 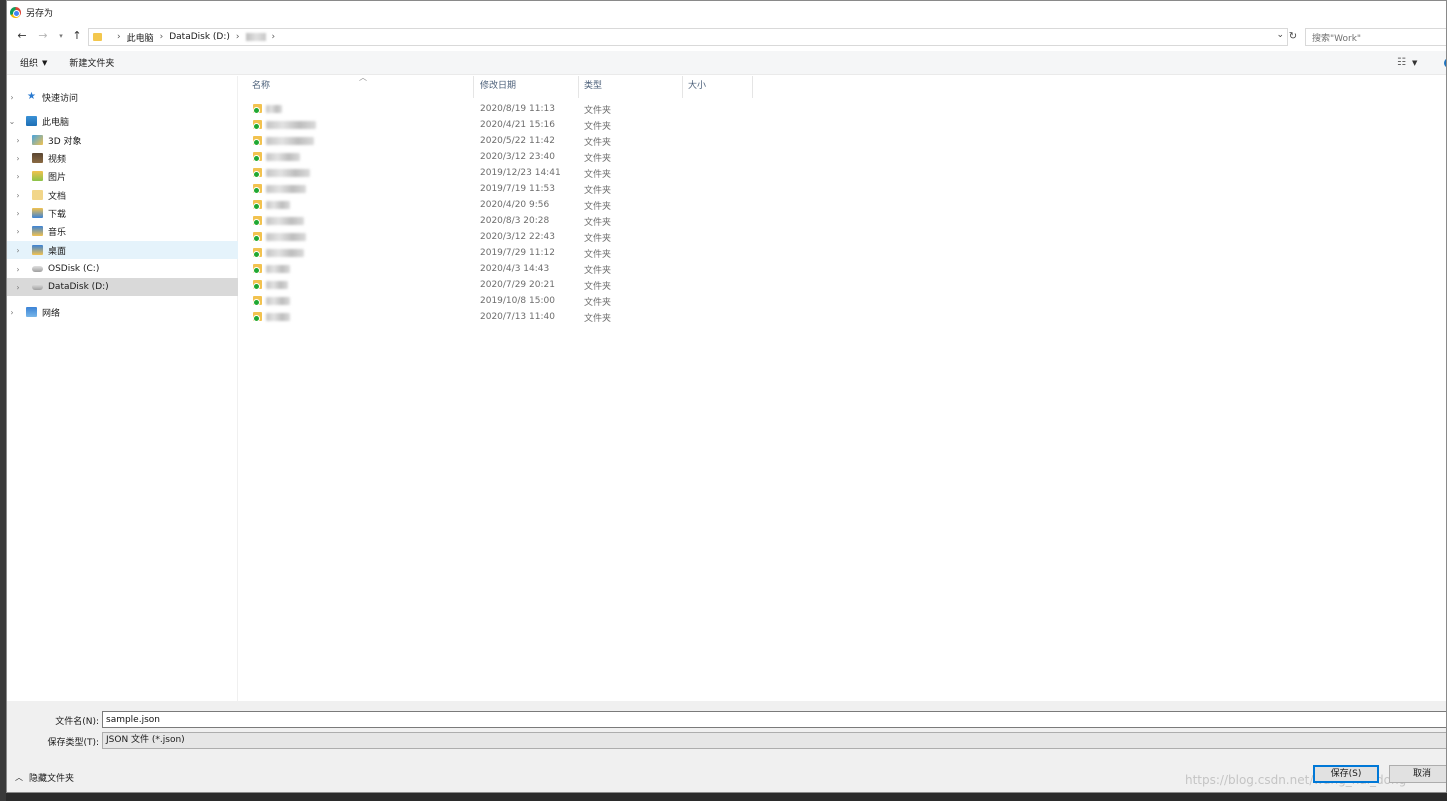 What do you see at coordinates (122, 231) in the screenshot?
I see `sidebar-item-music: › 音乐` at bounding box center [122, 231].